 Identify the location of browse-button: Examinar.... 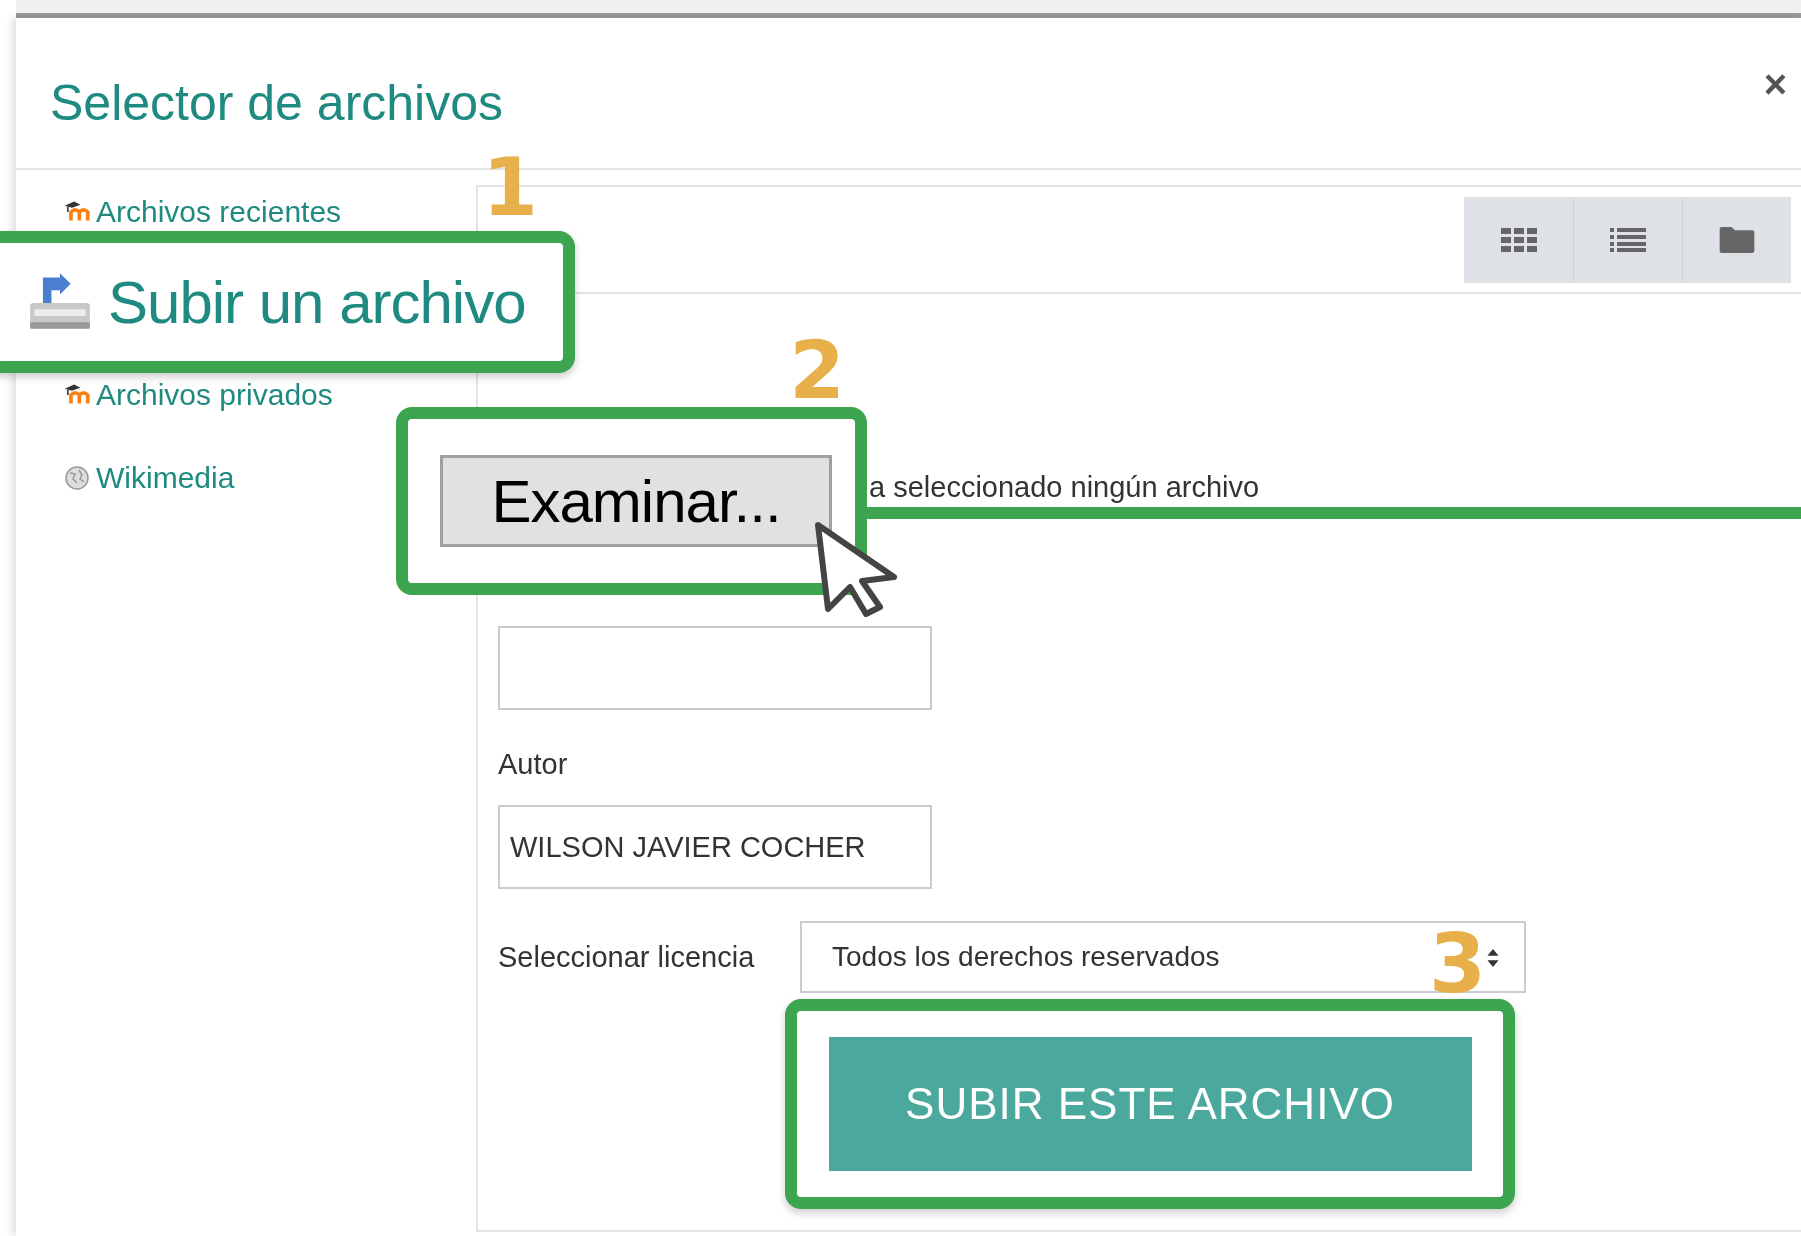
(636, 501).